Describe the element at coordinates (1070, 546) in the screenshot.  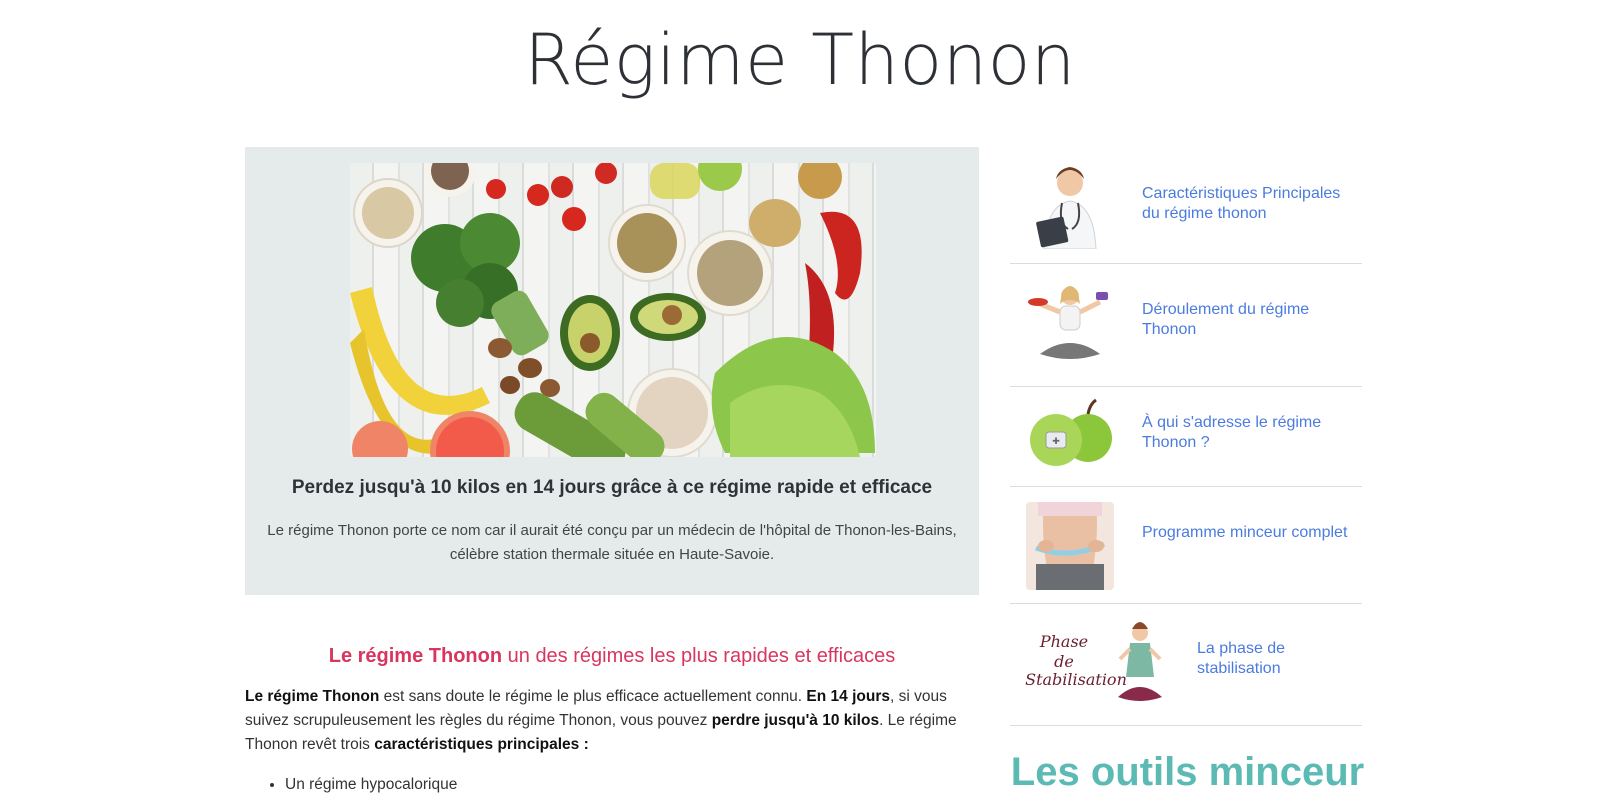
I see `waist-measure-thumbnail` at that location.